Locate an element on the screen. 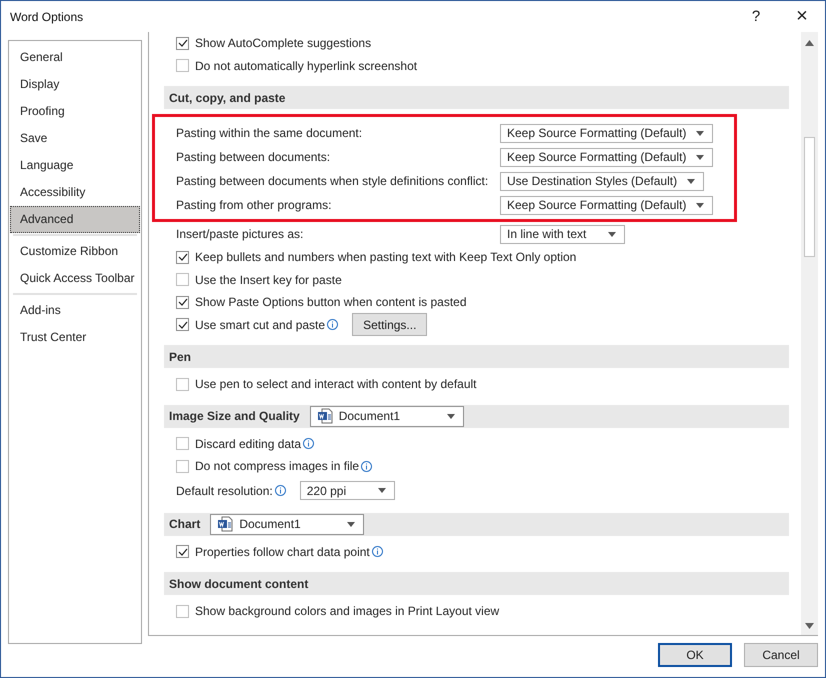  checkbox-label: Properties follow chart data point is located at coordinates (282, 551).